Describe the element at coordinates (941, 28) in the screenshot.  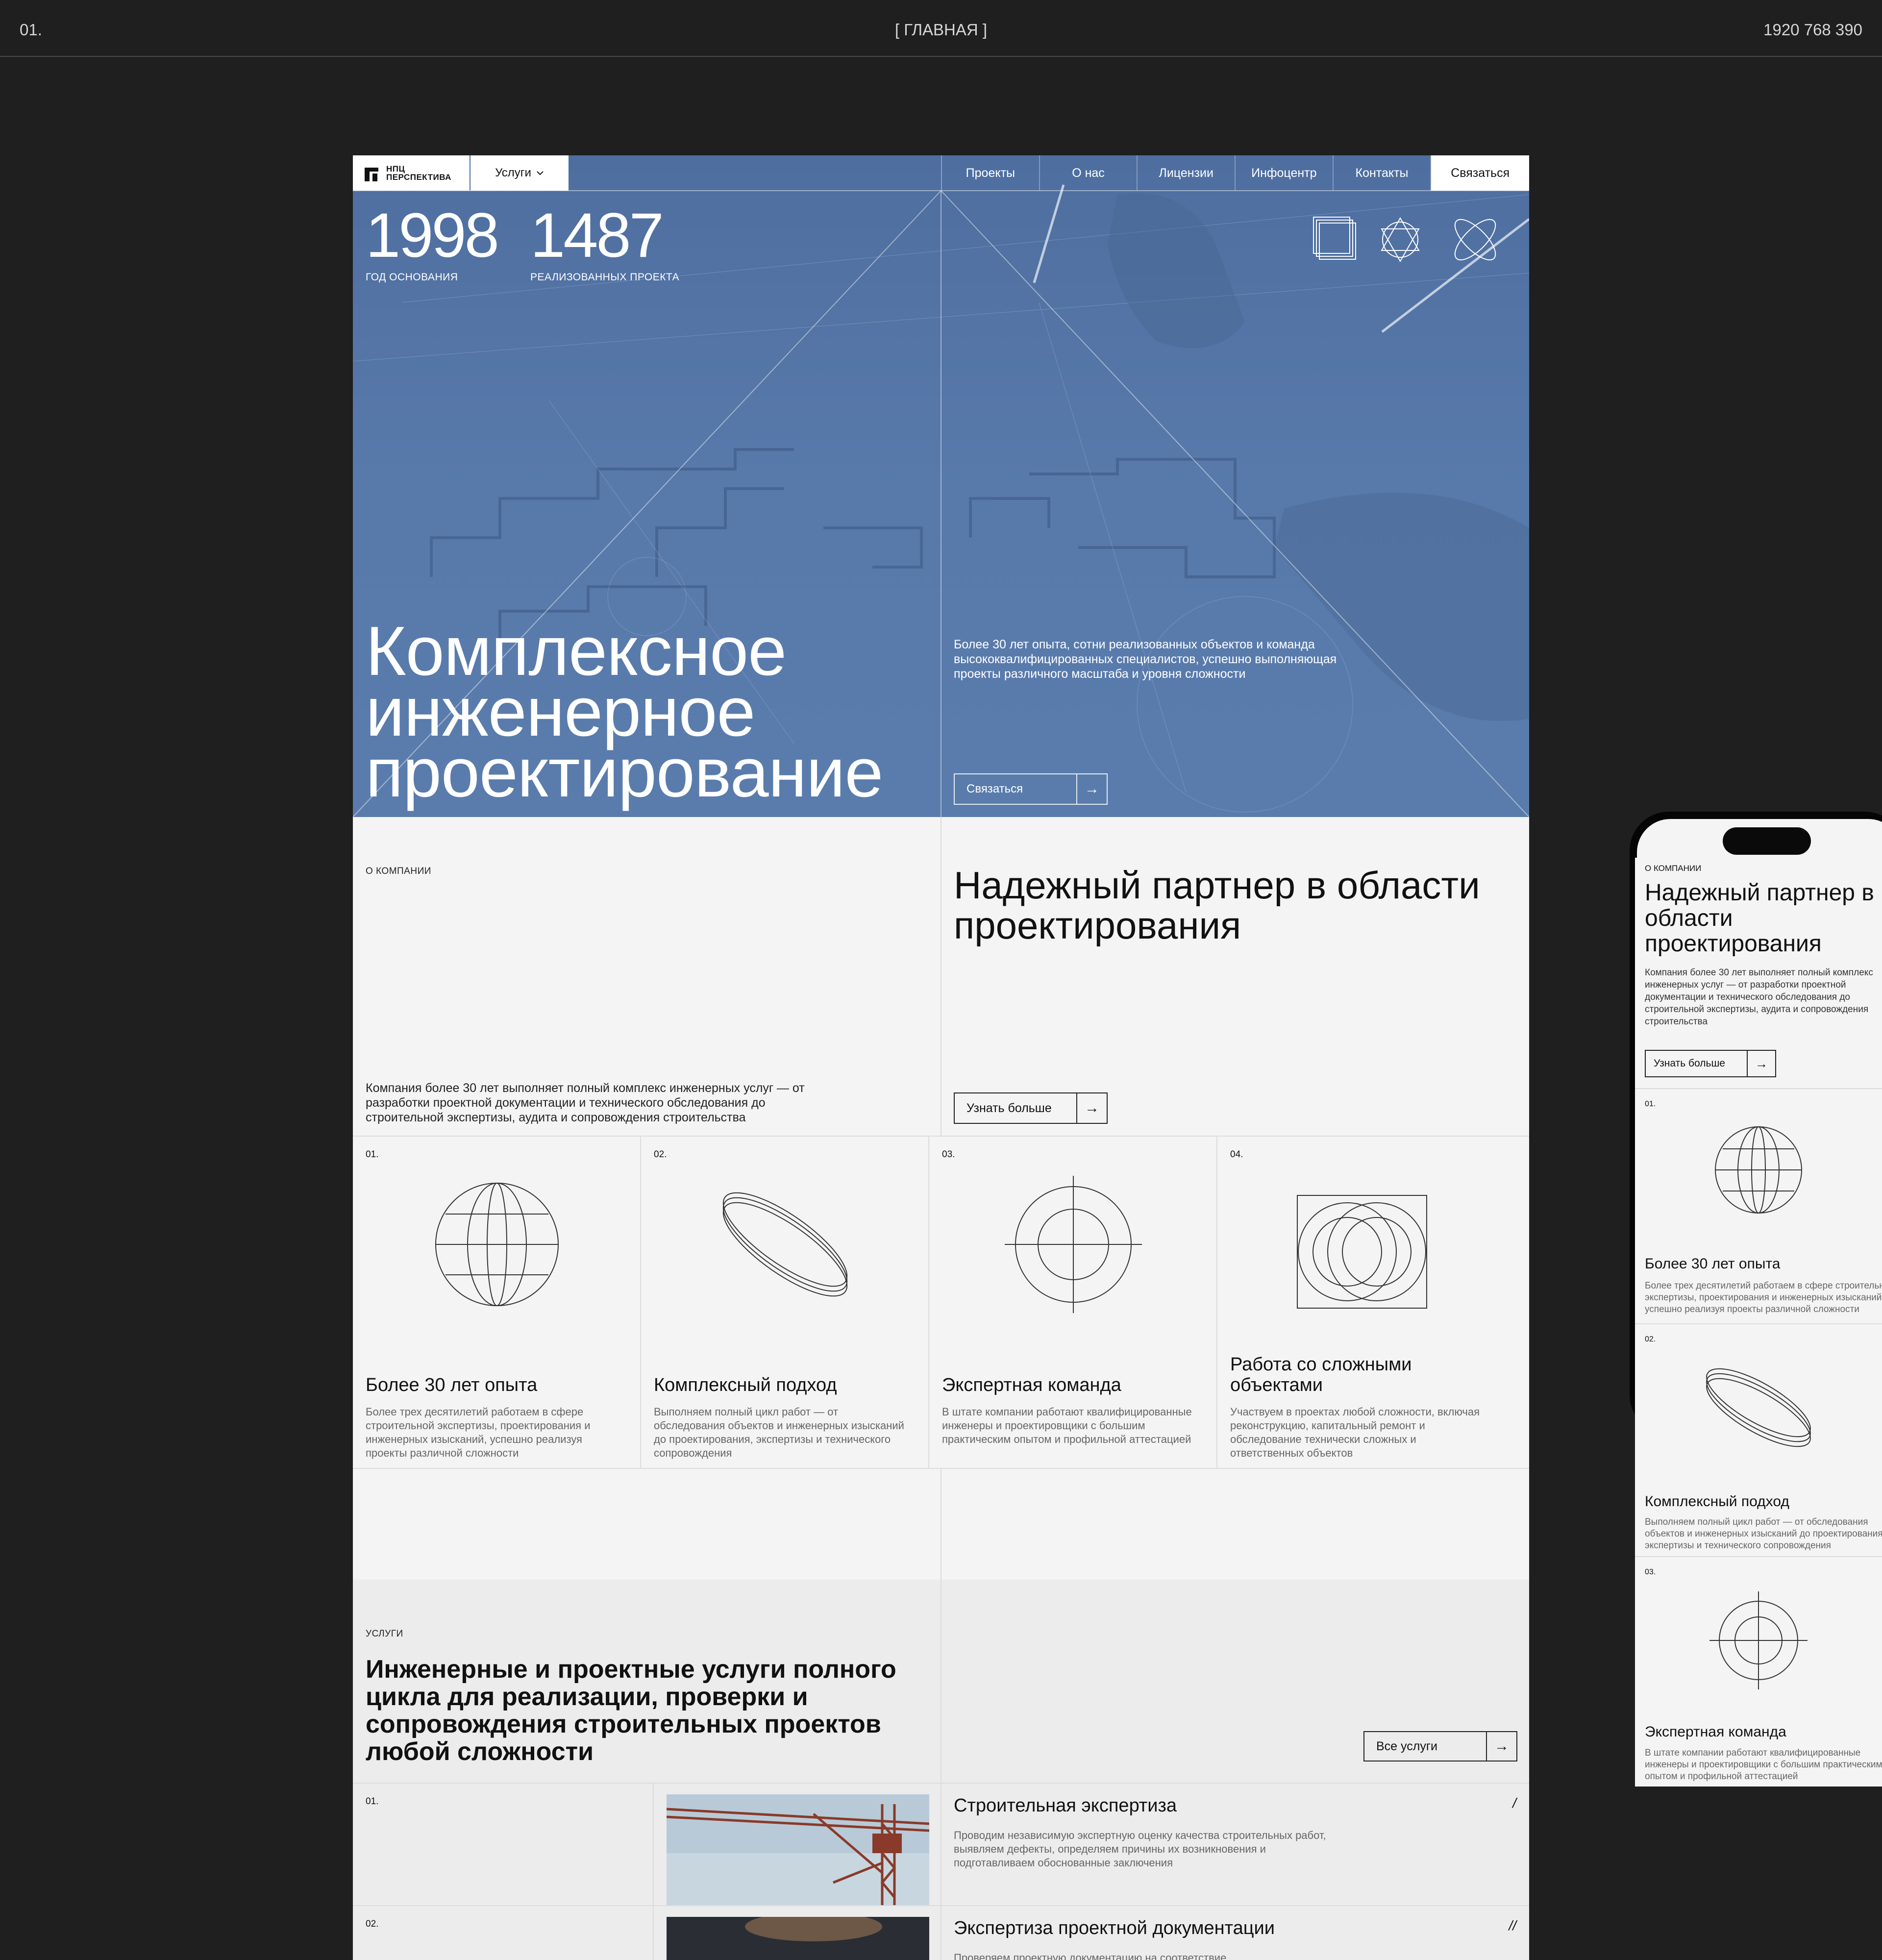
I see `presentation-header: 01. [ ГЛАВНАЯ ] 1920 768 390` at that location.